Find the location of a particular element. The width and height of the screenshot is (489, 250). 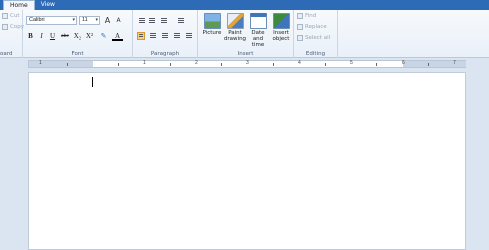

editing-group-label: Editing is located at coordinates (315, 54).